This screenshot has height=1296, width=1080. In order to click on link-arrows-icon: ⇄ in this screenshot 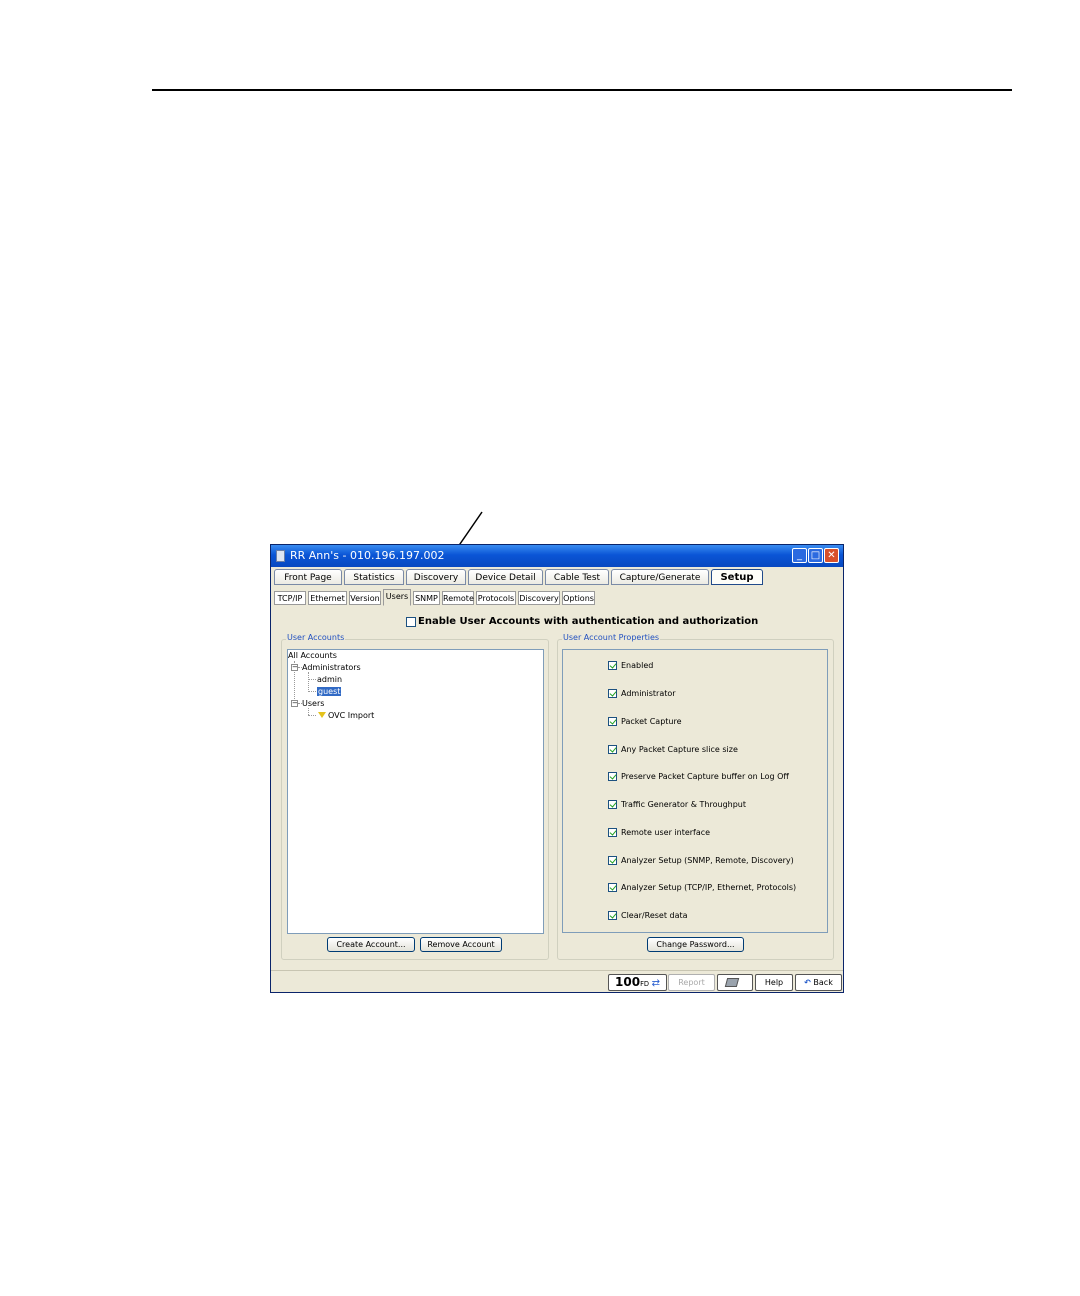, I will do `click(655, 983)`.